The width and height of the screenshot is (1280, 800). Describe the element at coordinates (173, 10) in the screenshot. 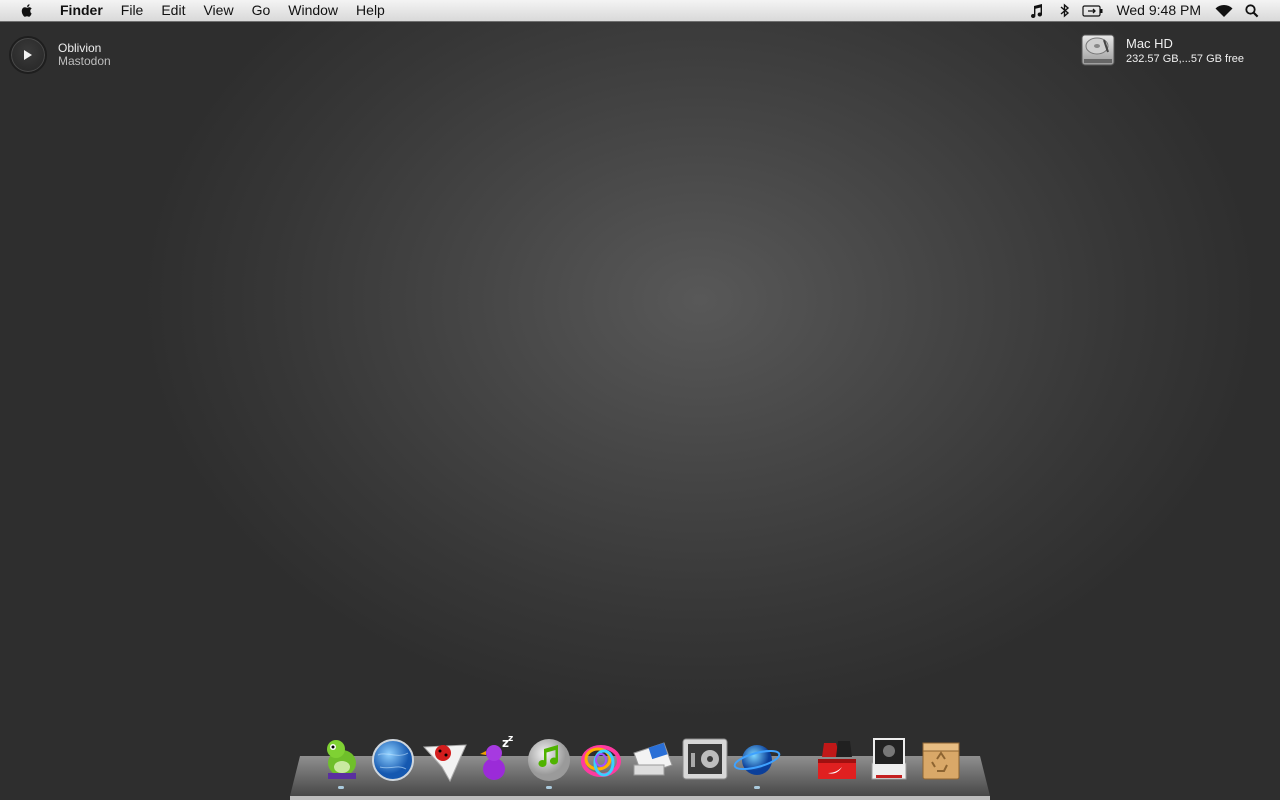

I see `edit-menu: Edit` at that location.